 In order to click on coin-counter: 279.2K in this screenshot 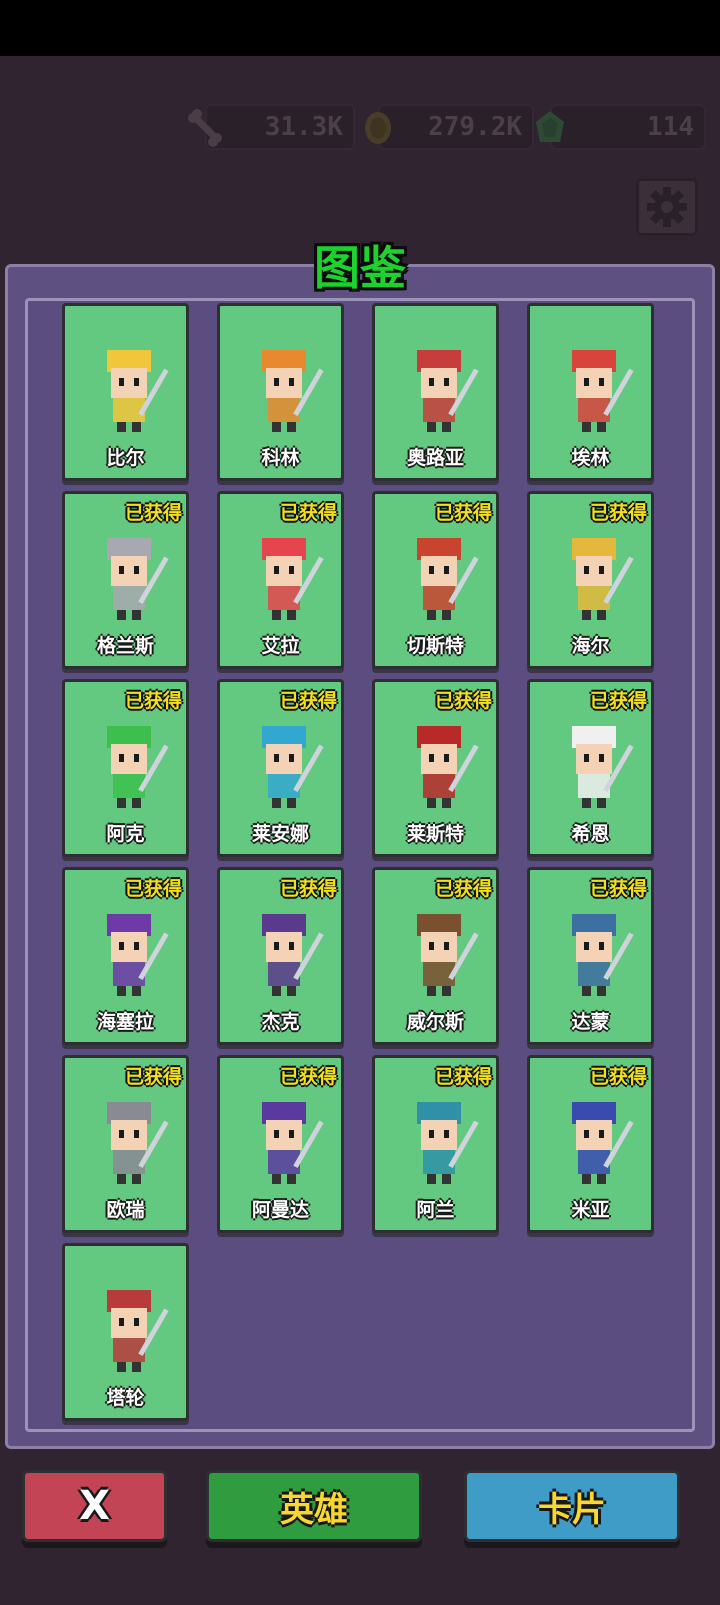, I will do `click(449, 127)`.